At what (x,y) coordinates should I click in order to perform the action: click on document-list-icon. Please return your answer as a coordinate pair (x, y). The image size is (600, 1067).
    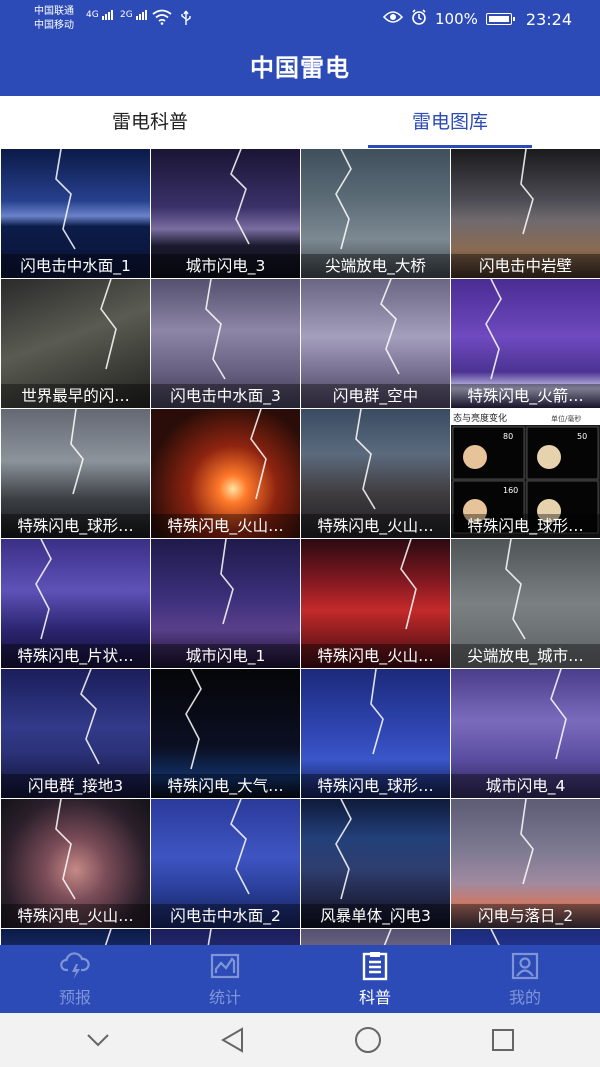
    Looking at the image, I should click on (375, 966).